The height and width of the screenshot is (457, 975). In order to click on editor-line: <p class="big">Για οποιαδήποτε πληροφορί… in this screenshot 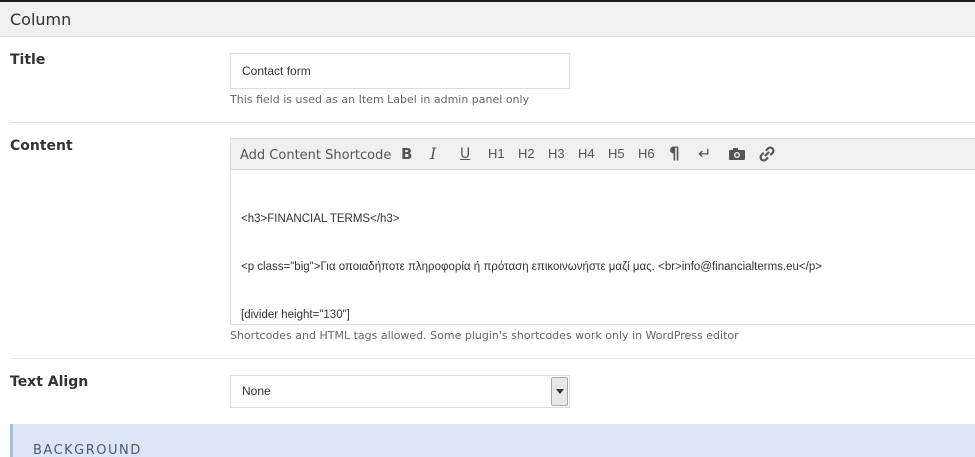, I will do `click(531, 267)`.